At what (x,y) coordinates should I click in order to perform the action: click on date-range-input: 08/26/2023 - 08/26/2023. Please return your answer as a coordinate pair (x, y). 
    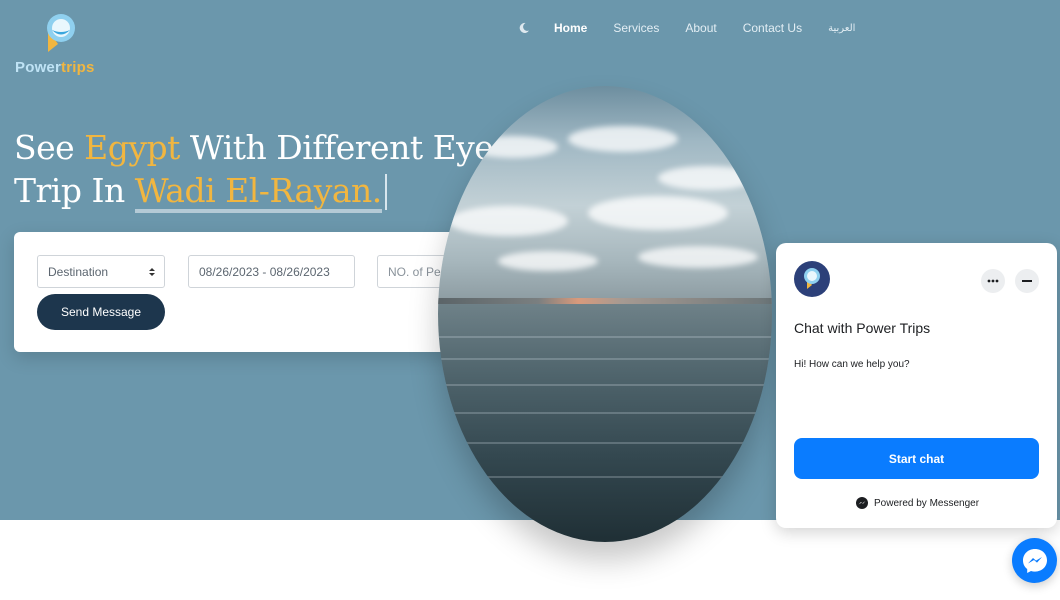
    Looking at the image, I should click on (271, 271).